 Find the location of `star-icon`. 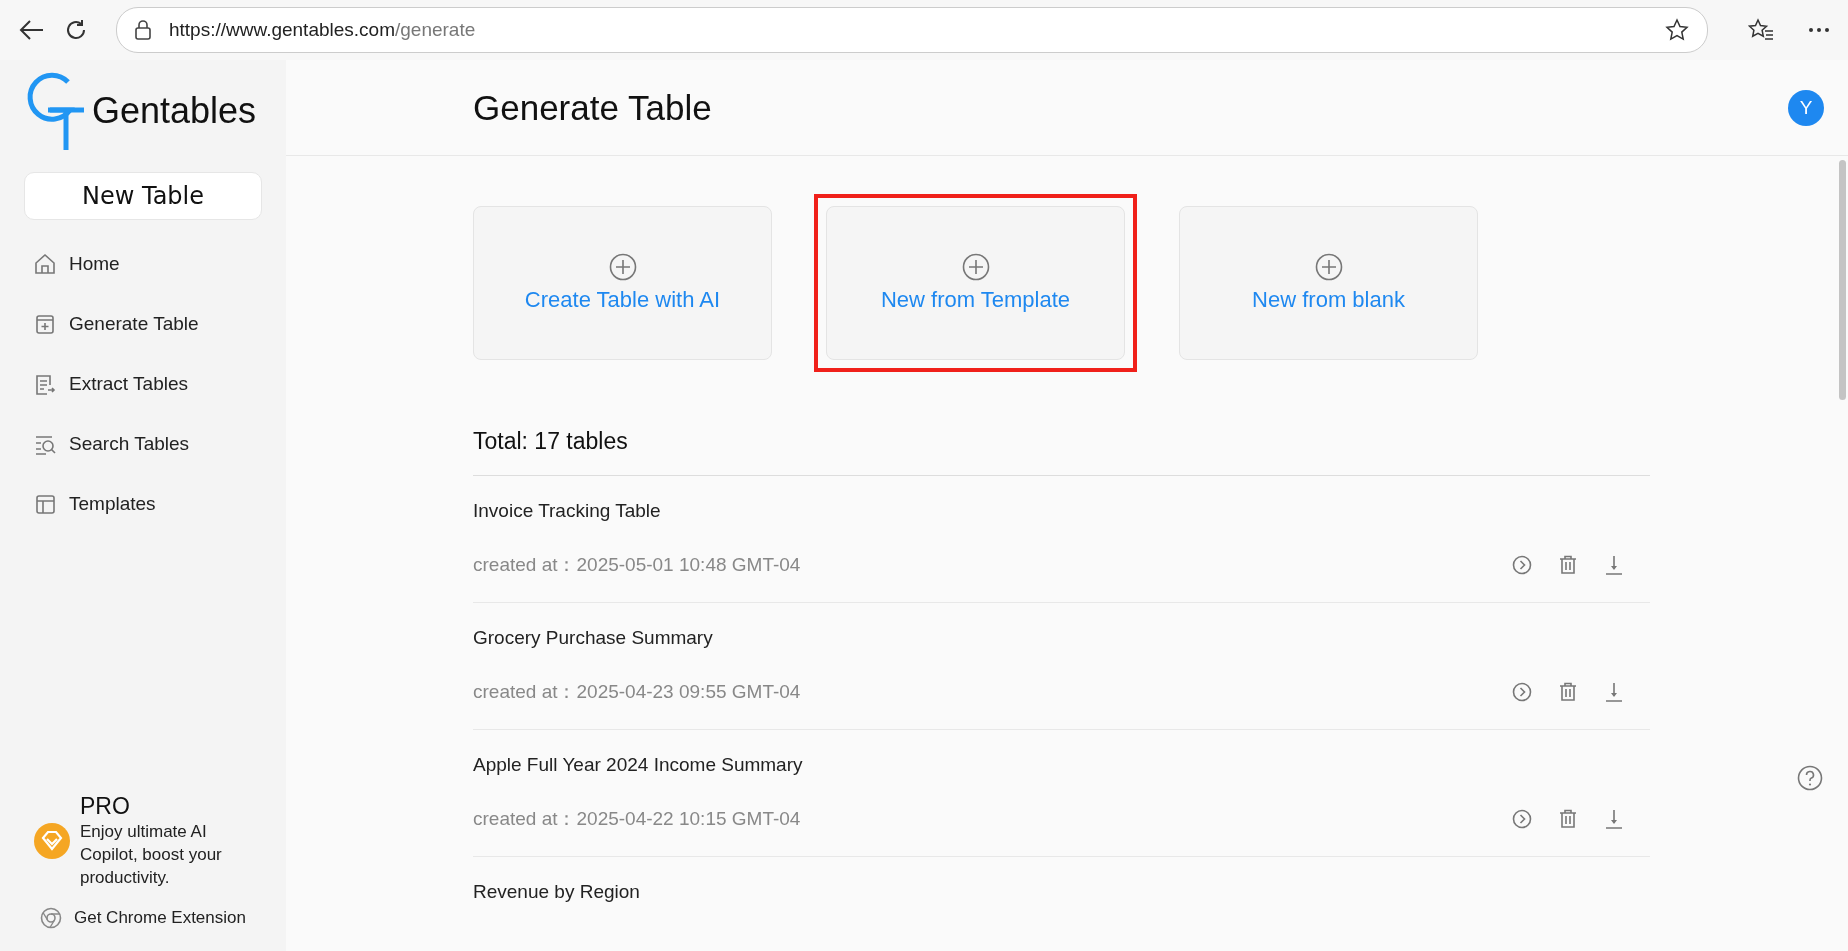

star-icon is located at coordinates (1677, 30).